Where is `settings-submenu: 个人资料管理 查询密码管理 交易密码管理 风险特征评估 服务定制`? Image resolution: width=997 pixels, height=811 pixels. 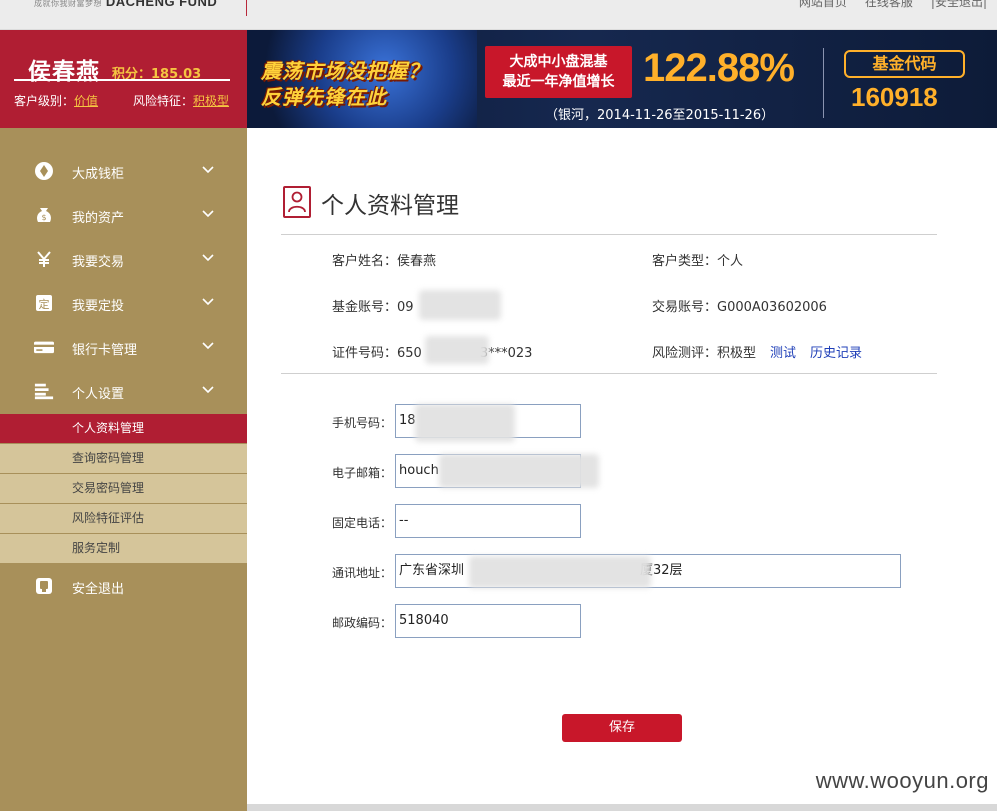 settings-submenu: 个人资料管理 查询密码管理 交易密码管理 风险特征评估 服务定制 is located at coordinates (123, 489).